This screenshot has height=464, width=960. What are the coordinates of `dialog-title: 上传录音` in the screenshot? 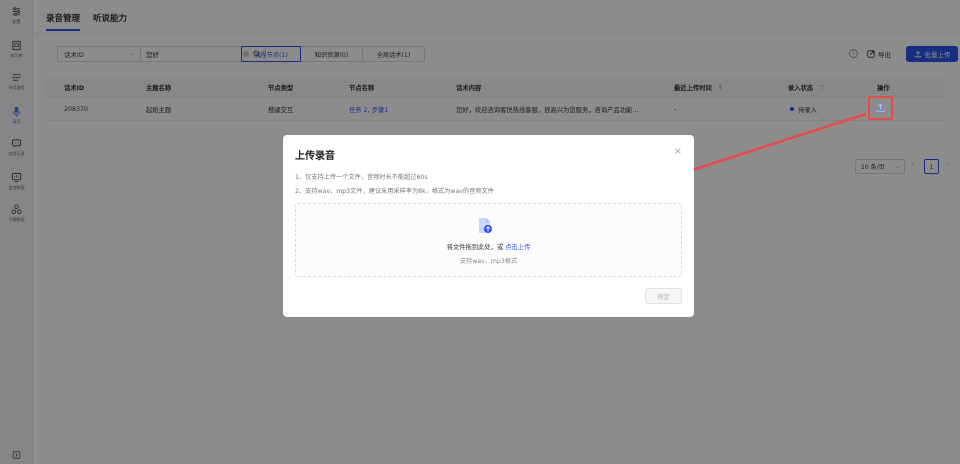 It's located at (315, 156).